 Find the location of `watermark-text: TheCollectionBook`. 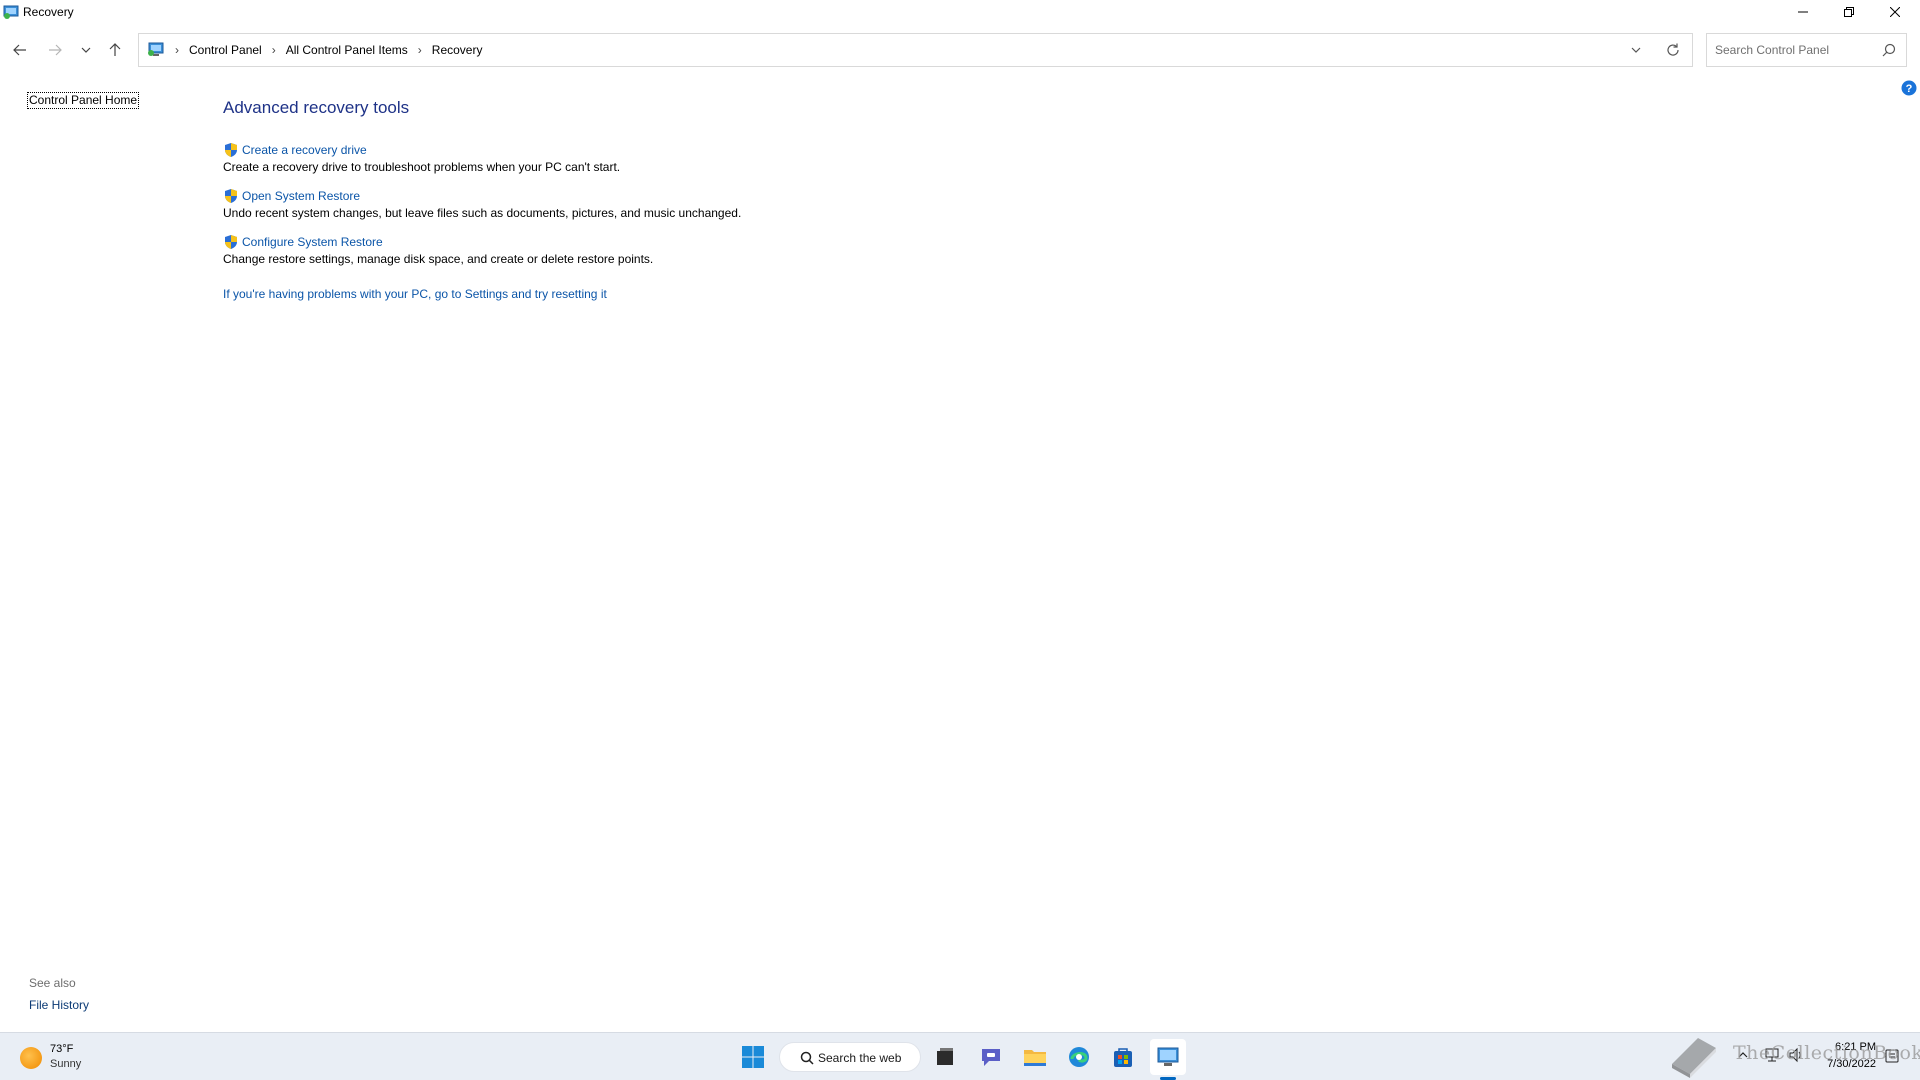

watermark-text: TheCollectionBook is located at coordinates (1826, 1053).